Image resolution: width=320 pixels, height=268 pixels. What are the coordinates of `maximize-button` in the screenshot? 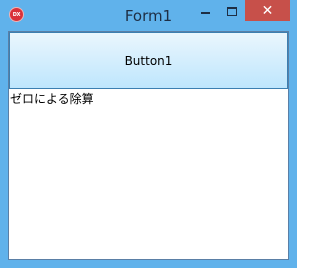 It's located at (232, 10).